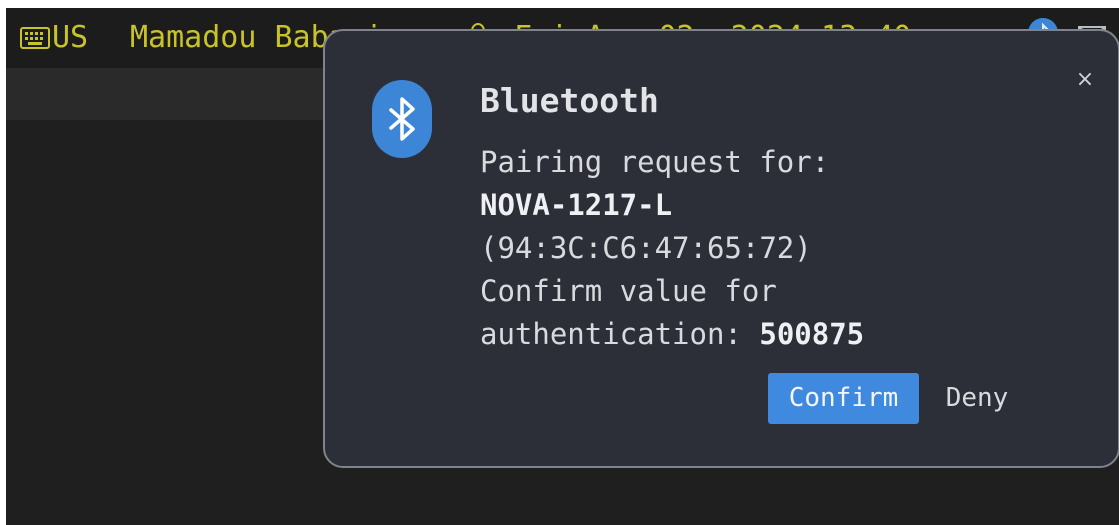  I want to click on device-name: NOVA-1217-L, so click(576, 205).